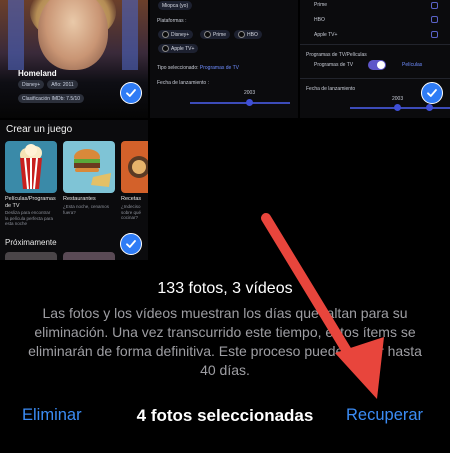 The image size is (450, 453). I want to click on release-date-label: Fecha de lanzamiento, so click(331, 89).